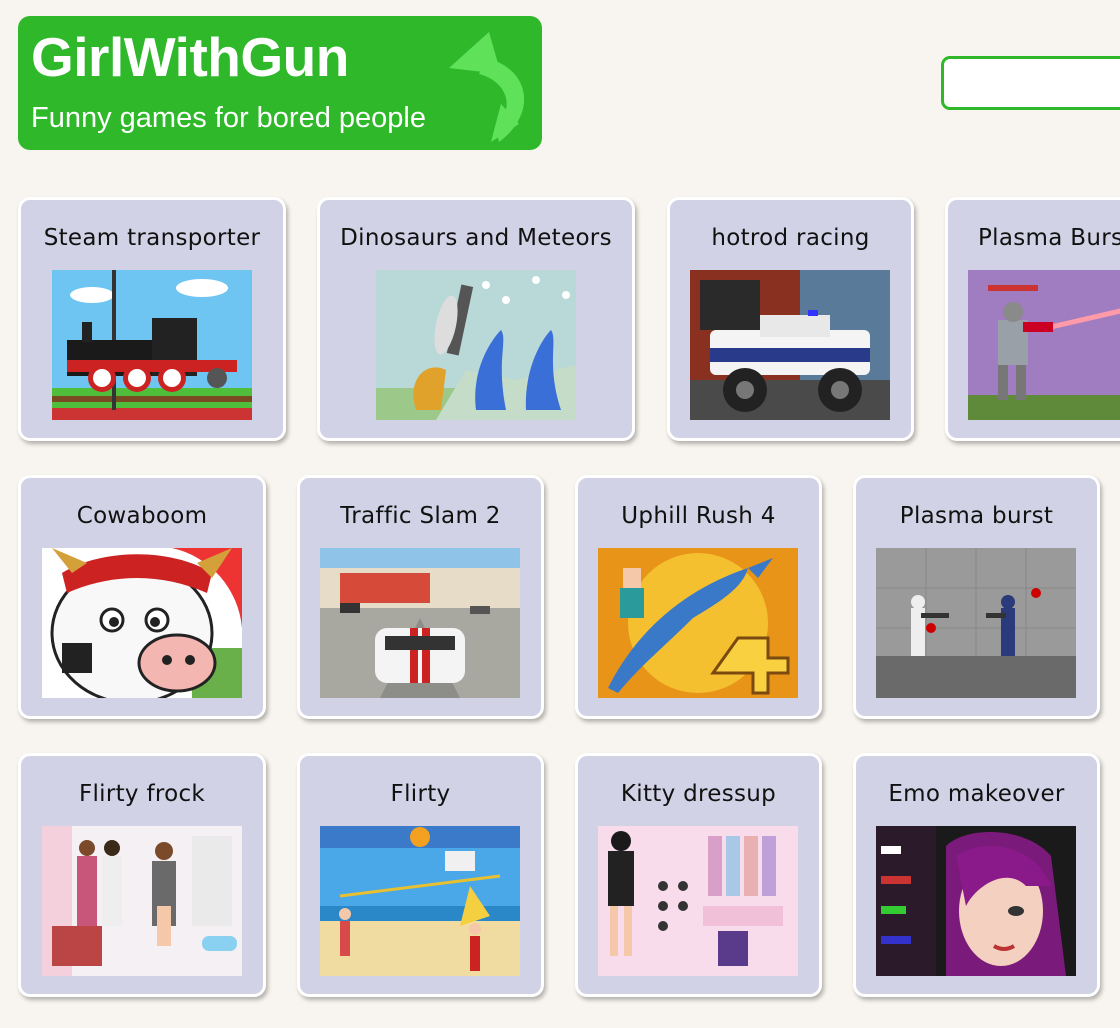  What do you see at coordinates (420, 794) in the screenshot?
I see `game-title: Flirty` at bounding box center [420, 794].